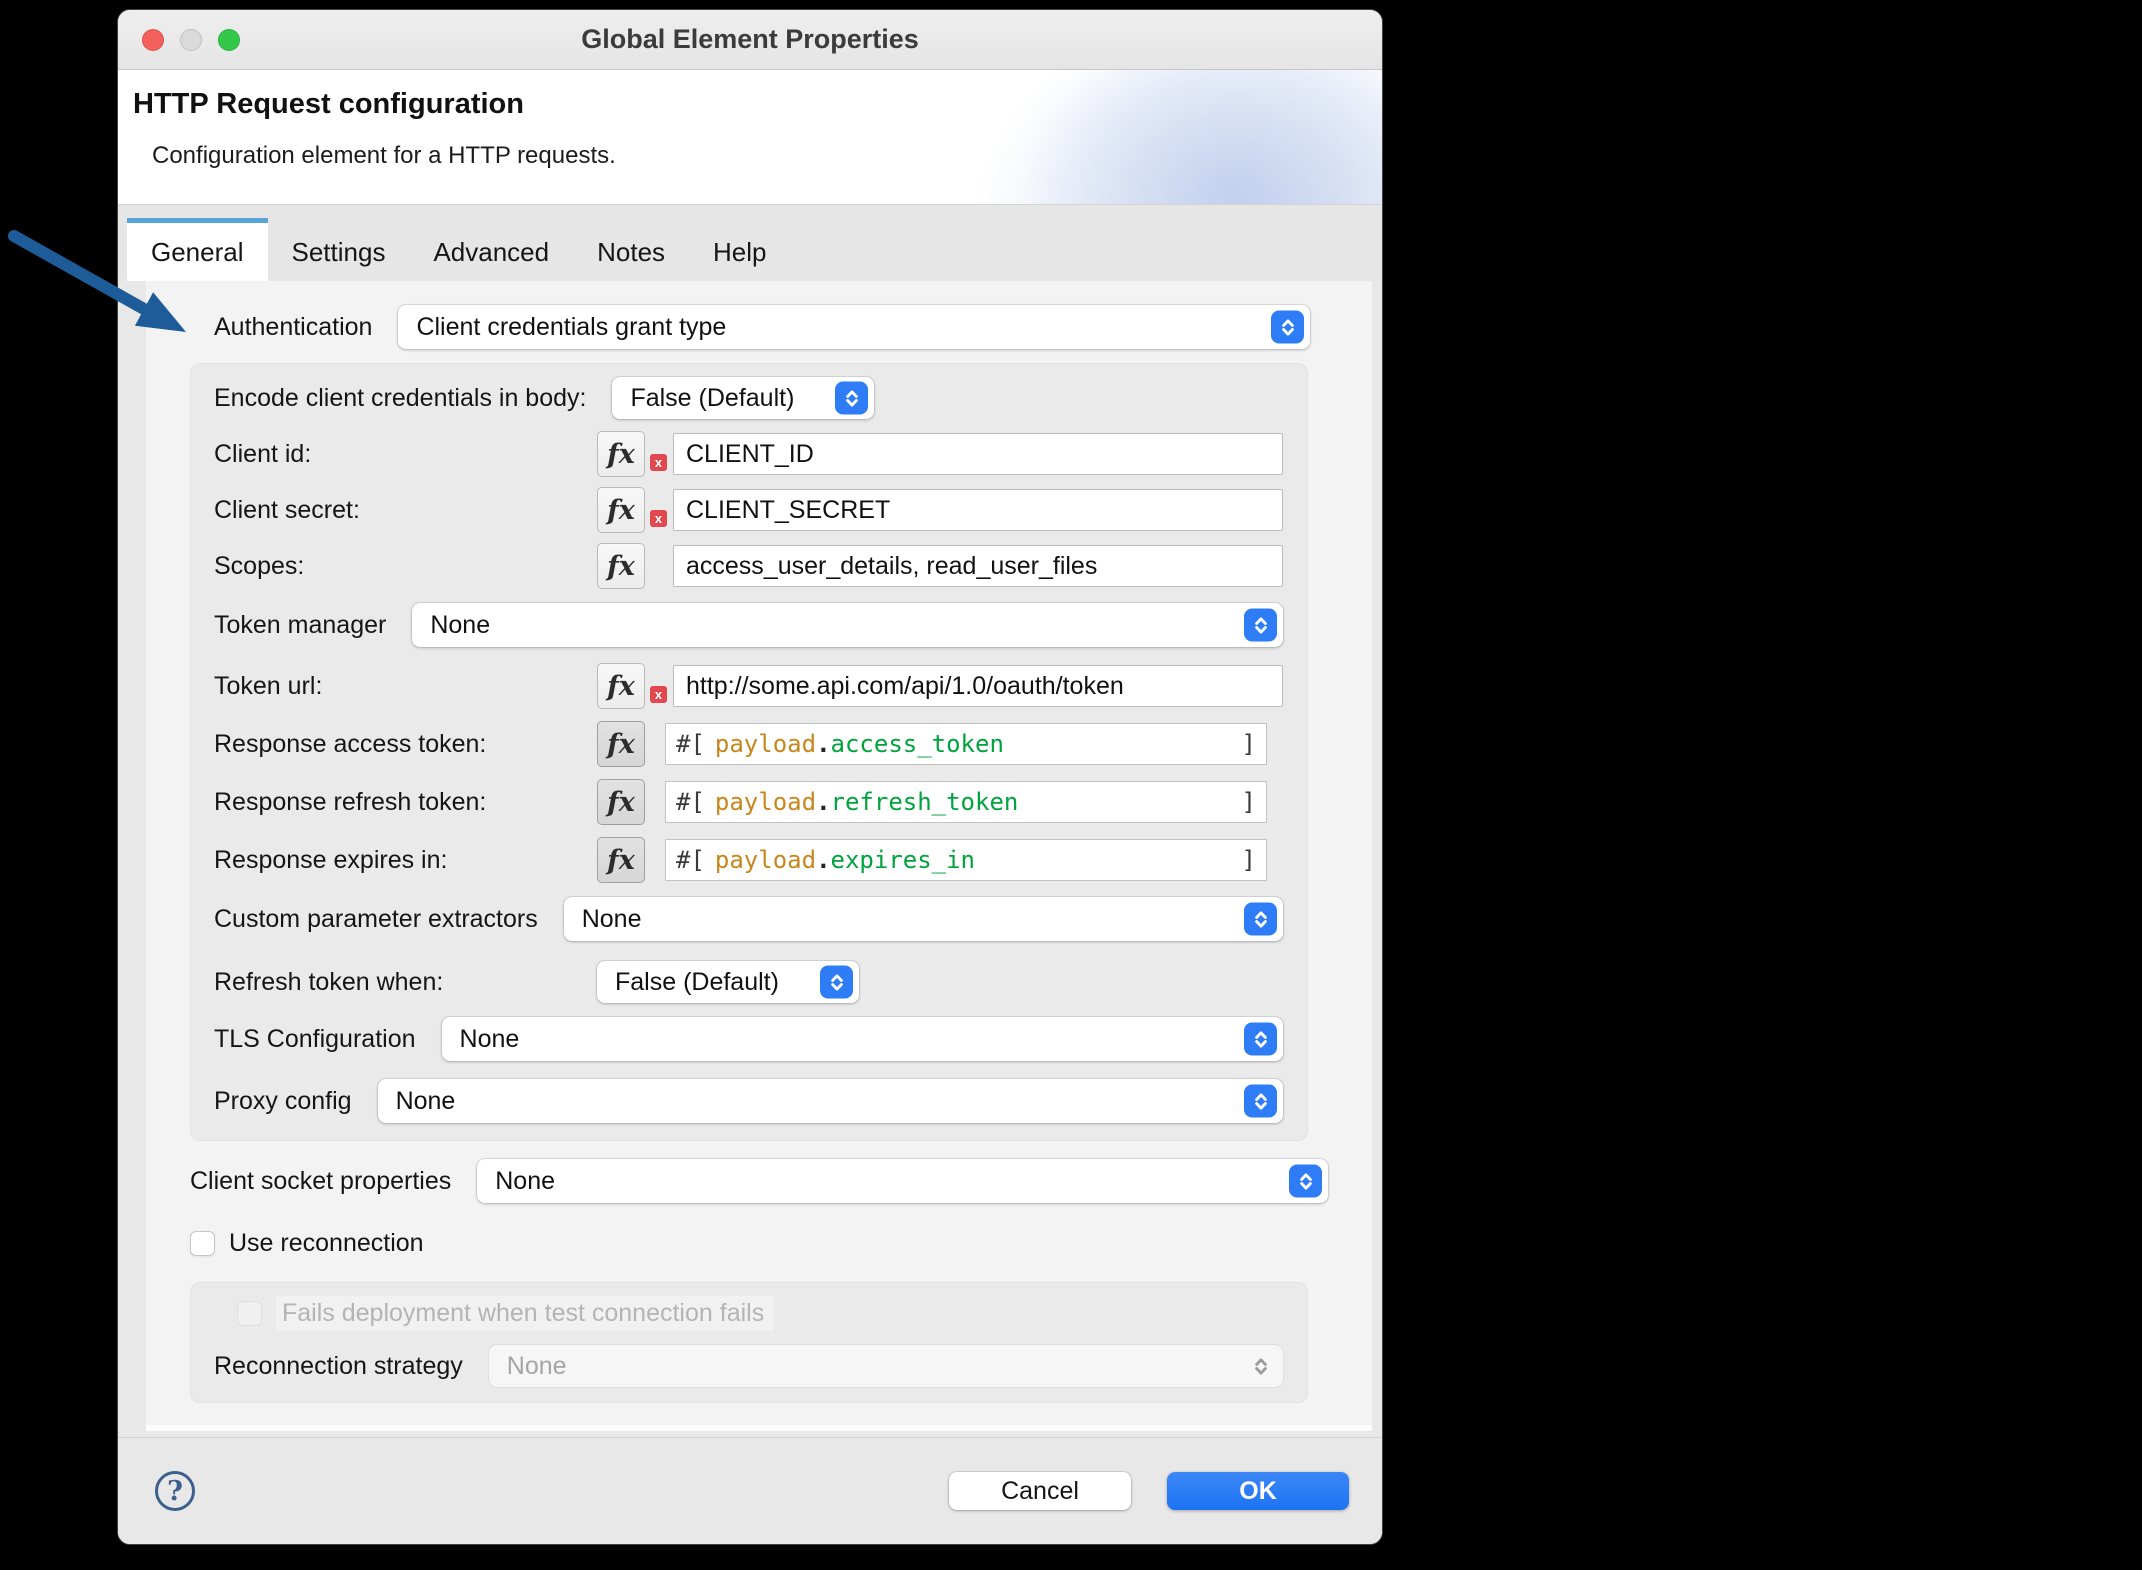 The width and height of the screenshot is (2142, 1570). I want to click on response-expires-in-label: Response expires in:, so click(331, 859).